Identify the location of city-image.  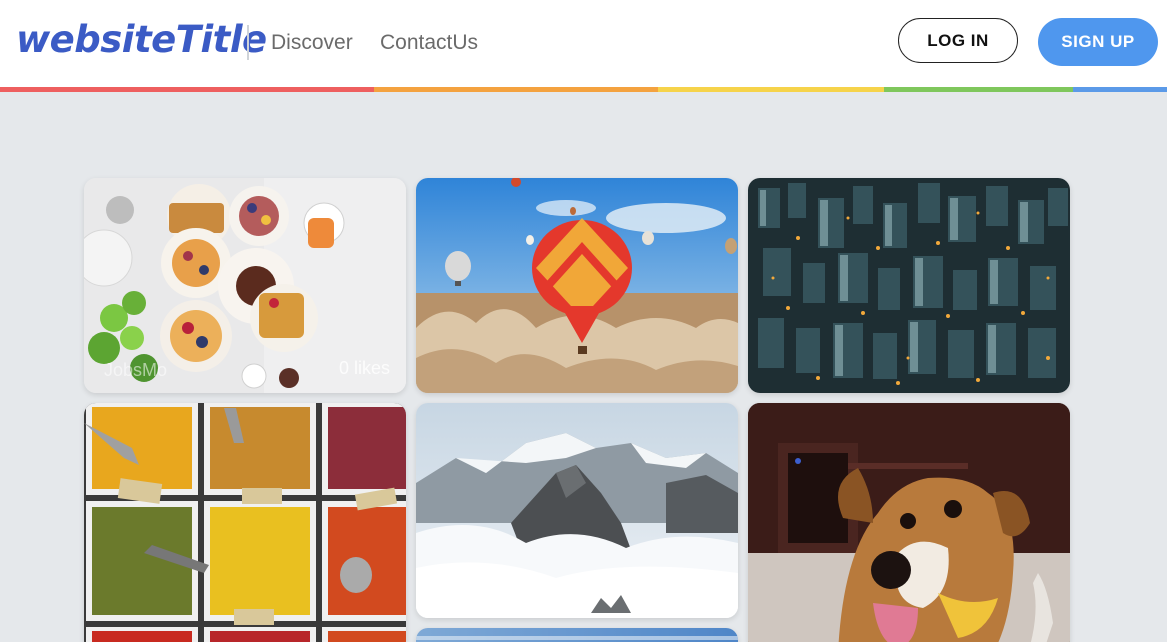
(909, 285).